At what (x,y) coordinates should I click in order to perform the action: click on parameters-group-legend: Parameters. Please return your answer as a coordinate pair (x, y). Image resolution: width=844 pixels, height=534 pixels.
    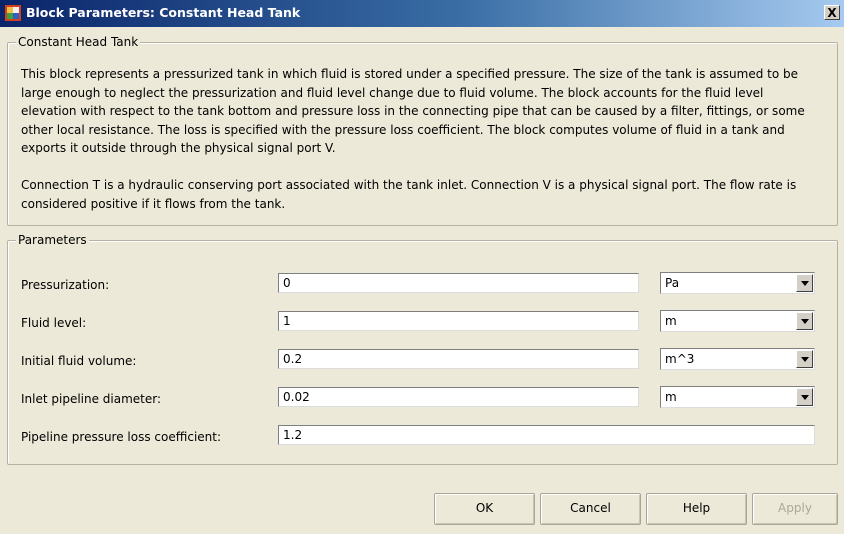
    Looking at the image, I should click on (52, 240).